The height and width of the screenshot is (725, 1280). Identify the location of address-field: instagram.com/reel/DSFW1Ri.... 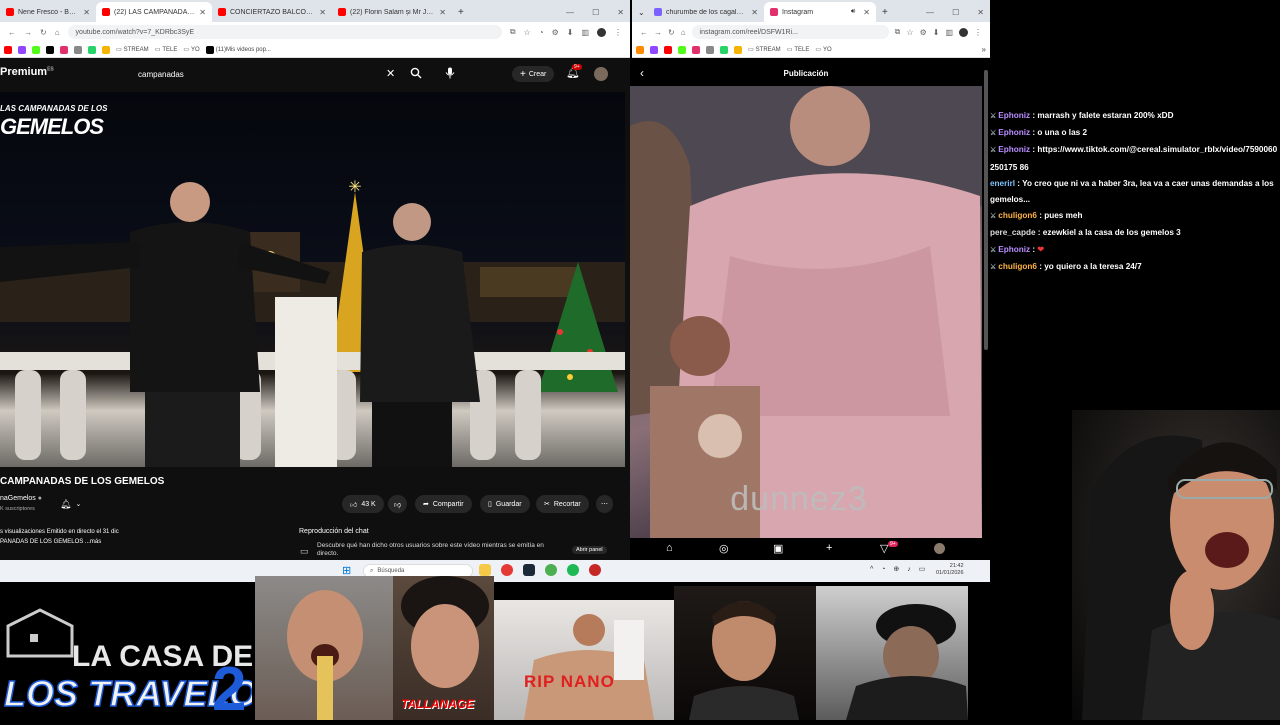
(790, 32).